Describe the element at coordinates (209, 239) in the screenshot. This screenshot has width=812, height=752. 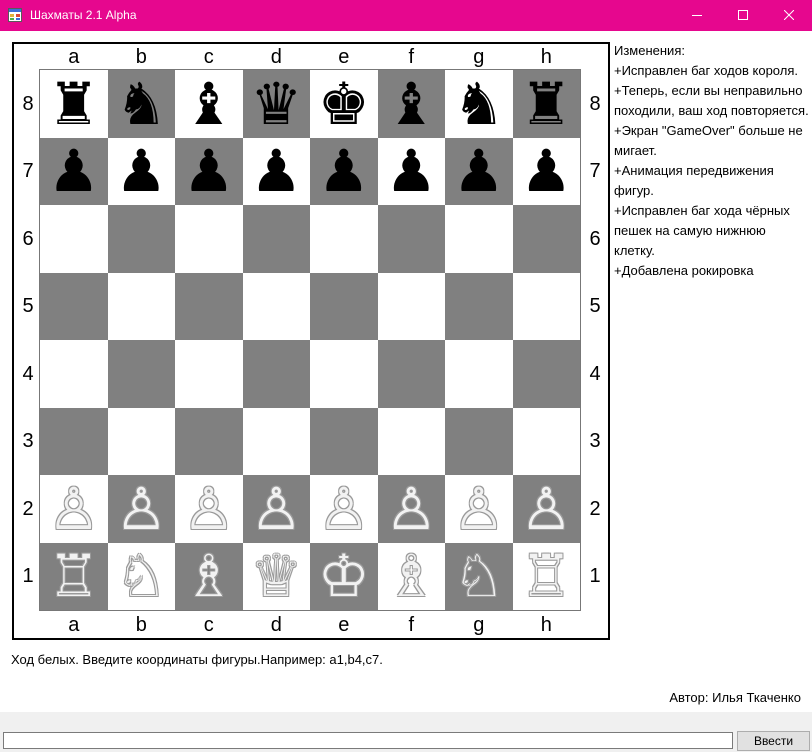
I see `square-c6` at that location.